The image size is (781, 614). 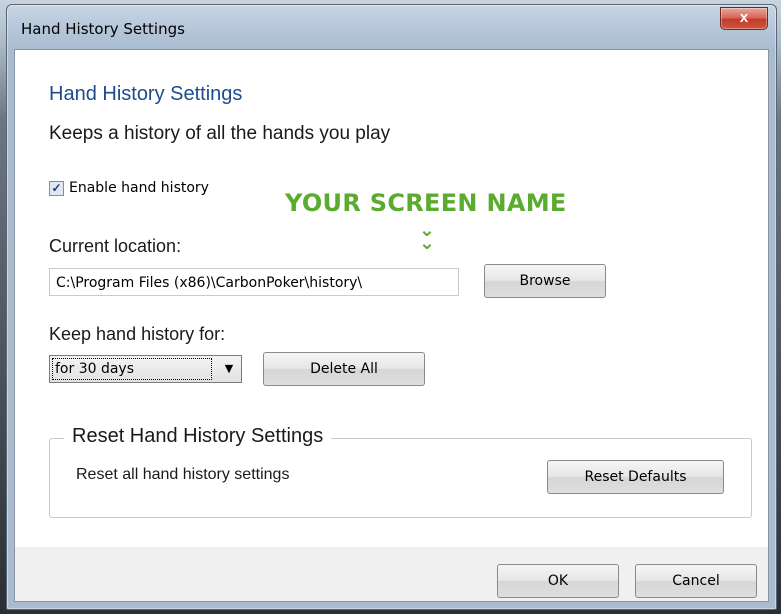 What do you see at coordinates (132, 369) in the screenshot?
I see `keep-history-selected-value: for 30 days` at bounding box center [132, 369].